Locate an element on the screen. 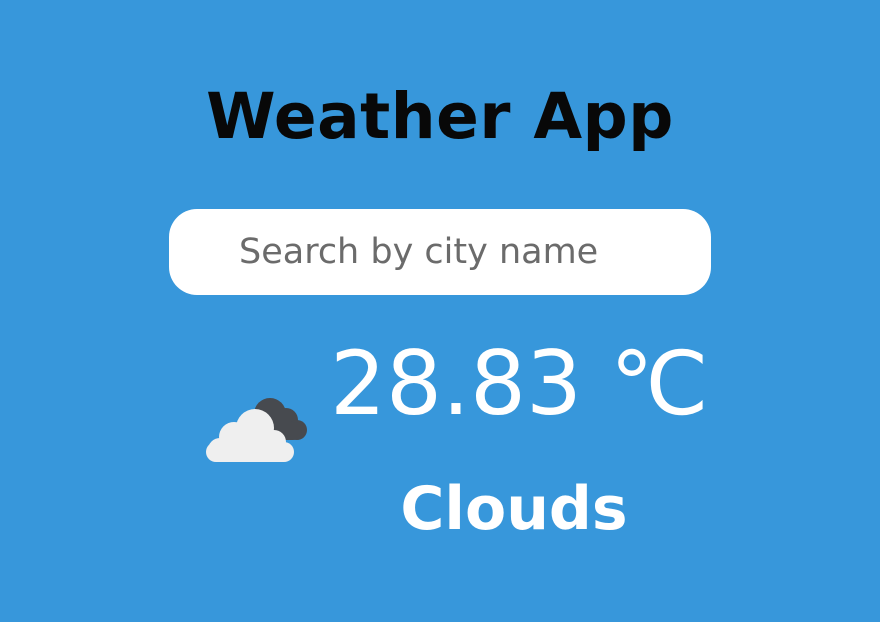 This screenshot has height=622, width=880. search-box is located at coordinates (440, 252).